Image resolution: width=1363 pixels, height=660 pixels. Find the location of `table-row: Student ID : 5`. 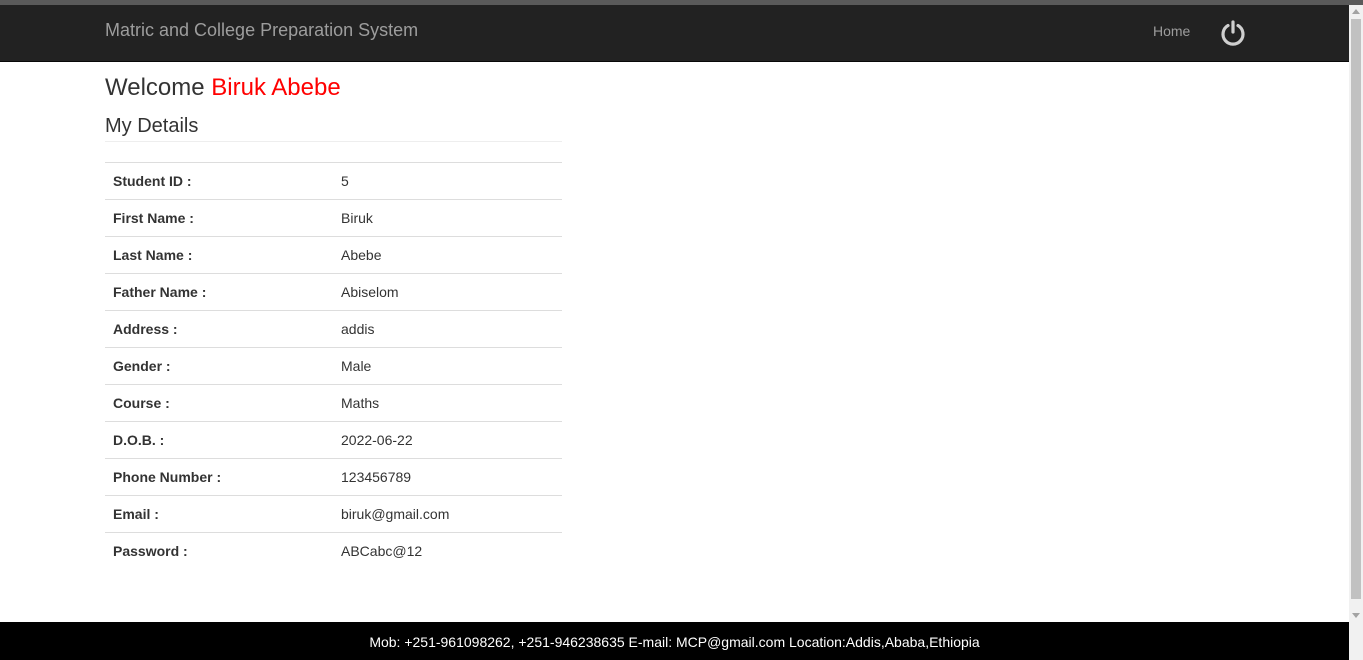

table-row: Student ID : 5 is located at coordinates (333, 181).